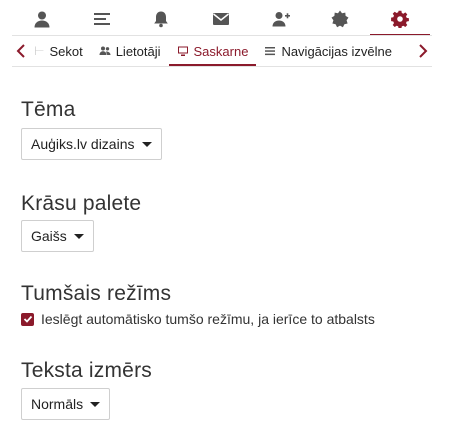  Describe the element at coordinates (222, 35) in the screenshot. I see `top-nav-divider` at that location.